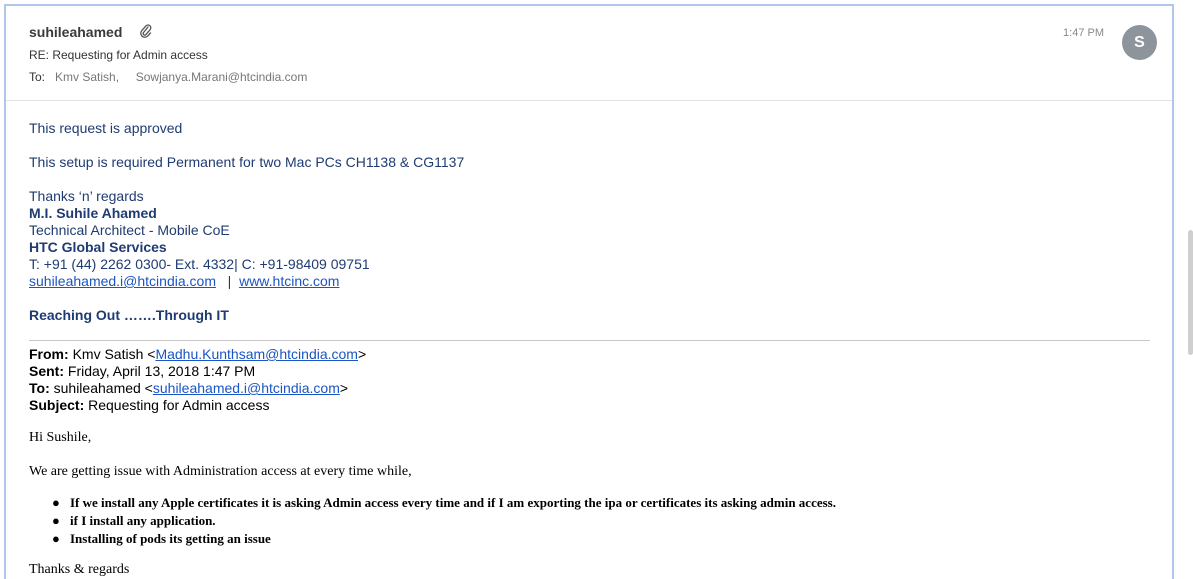 Image resolution: width=1193 pixels, height=579 pixels. Describe the element at coordinates (37, 77) in the screenshot. I see `to-label: To:` at that location.